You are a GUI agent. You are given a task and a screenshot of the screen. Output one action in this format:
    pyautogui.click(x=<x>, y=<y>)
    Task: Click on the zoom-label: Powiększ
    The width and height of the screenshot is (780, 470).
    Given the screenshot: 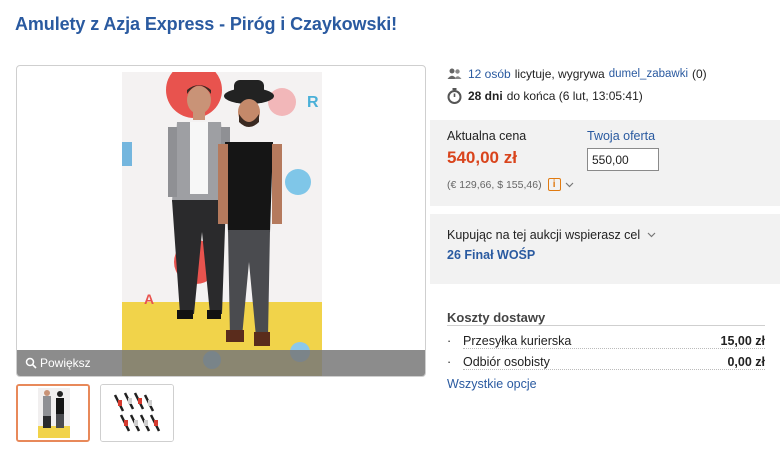 What is the action you would take?
    pyautogui.click(x=65, y=363)
    